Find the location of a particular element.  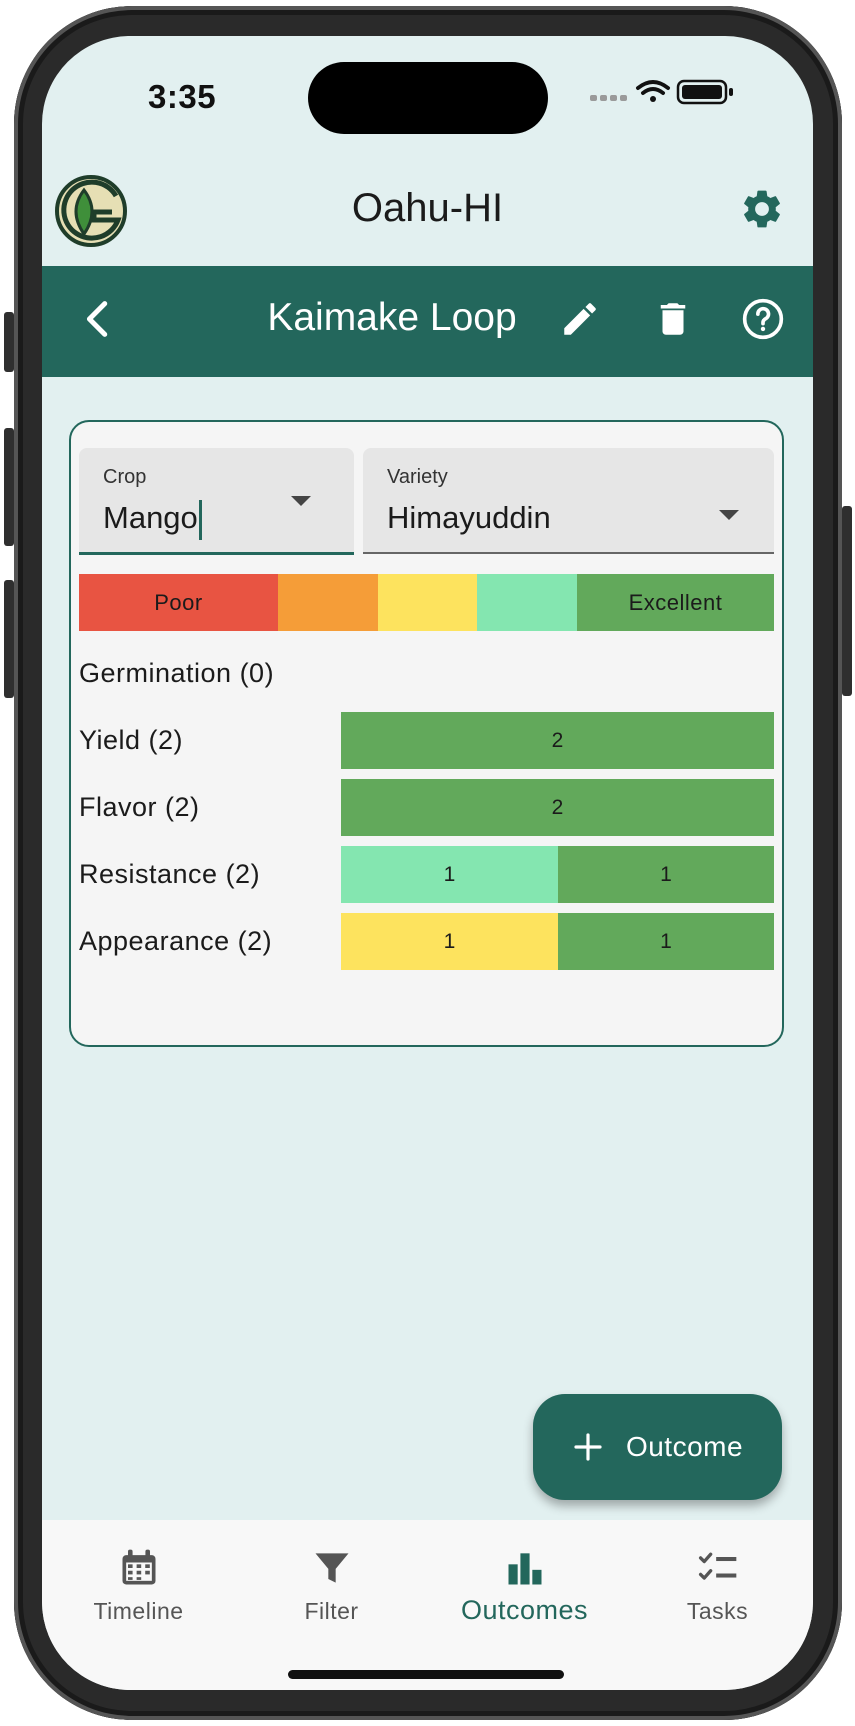

checklist-icon is located at coordinates (717, 1566).